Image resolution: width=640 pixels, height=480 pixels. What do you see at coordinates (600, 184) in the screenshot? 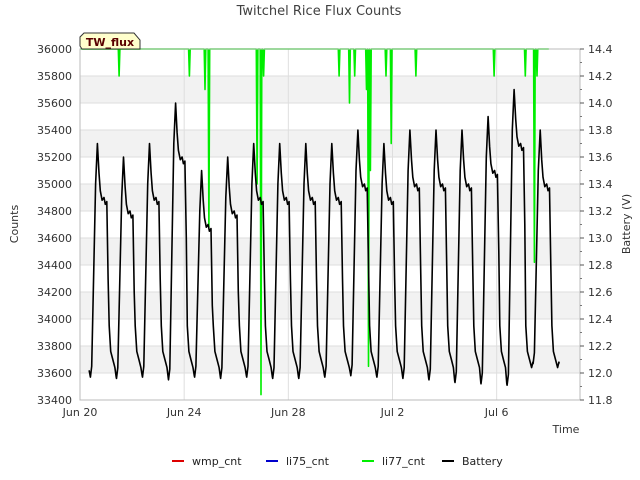
I see `y2-tick-label: 13.4` at bounding box center [600, 184].